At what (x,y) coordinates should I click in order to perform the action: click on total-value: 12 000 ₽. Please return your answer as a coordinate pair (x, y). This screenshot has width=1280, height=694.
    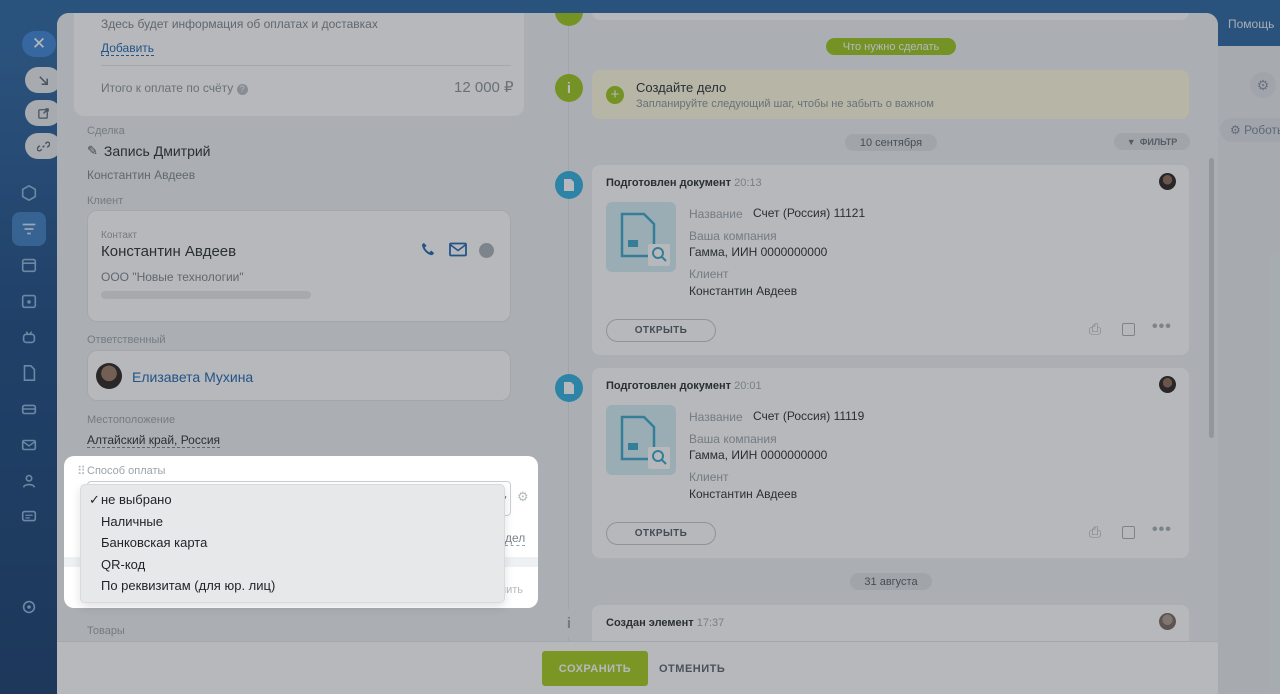
    Looking at the image, I should click on (484, 87).